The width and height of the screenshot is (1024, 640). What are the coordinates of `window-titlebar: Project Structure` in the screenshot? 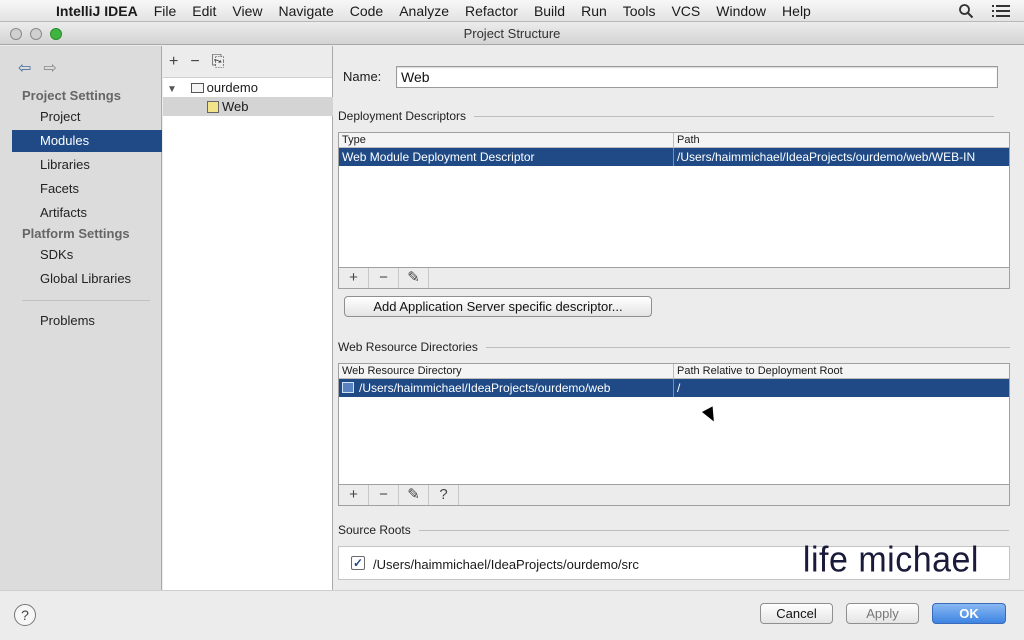 It's located at (512, 34).